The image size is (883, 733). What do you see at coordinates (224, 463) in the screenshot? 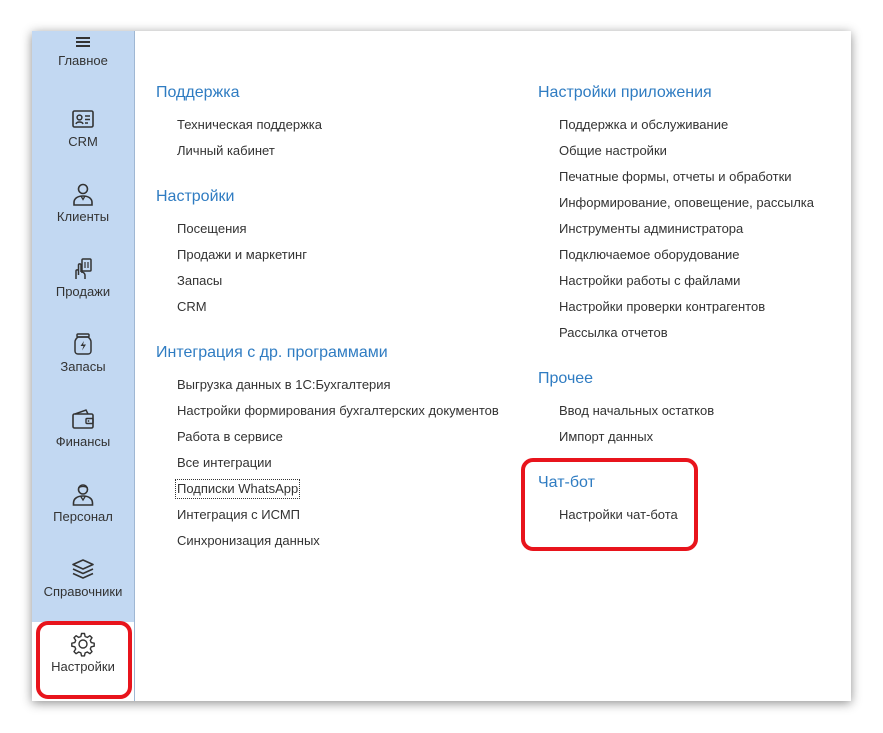
I see `link-all-integrations: Все интеграции` at bounding box center [224, 463].